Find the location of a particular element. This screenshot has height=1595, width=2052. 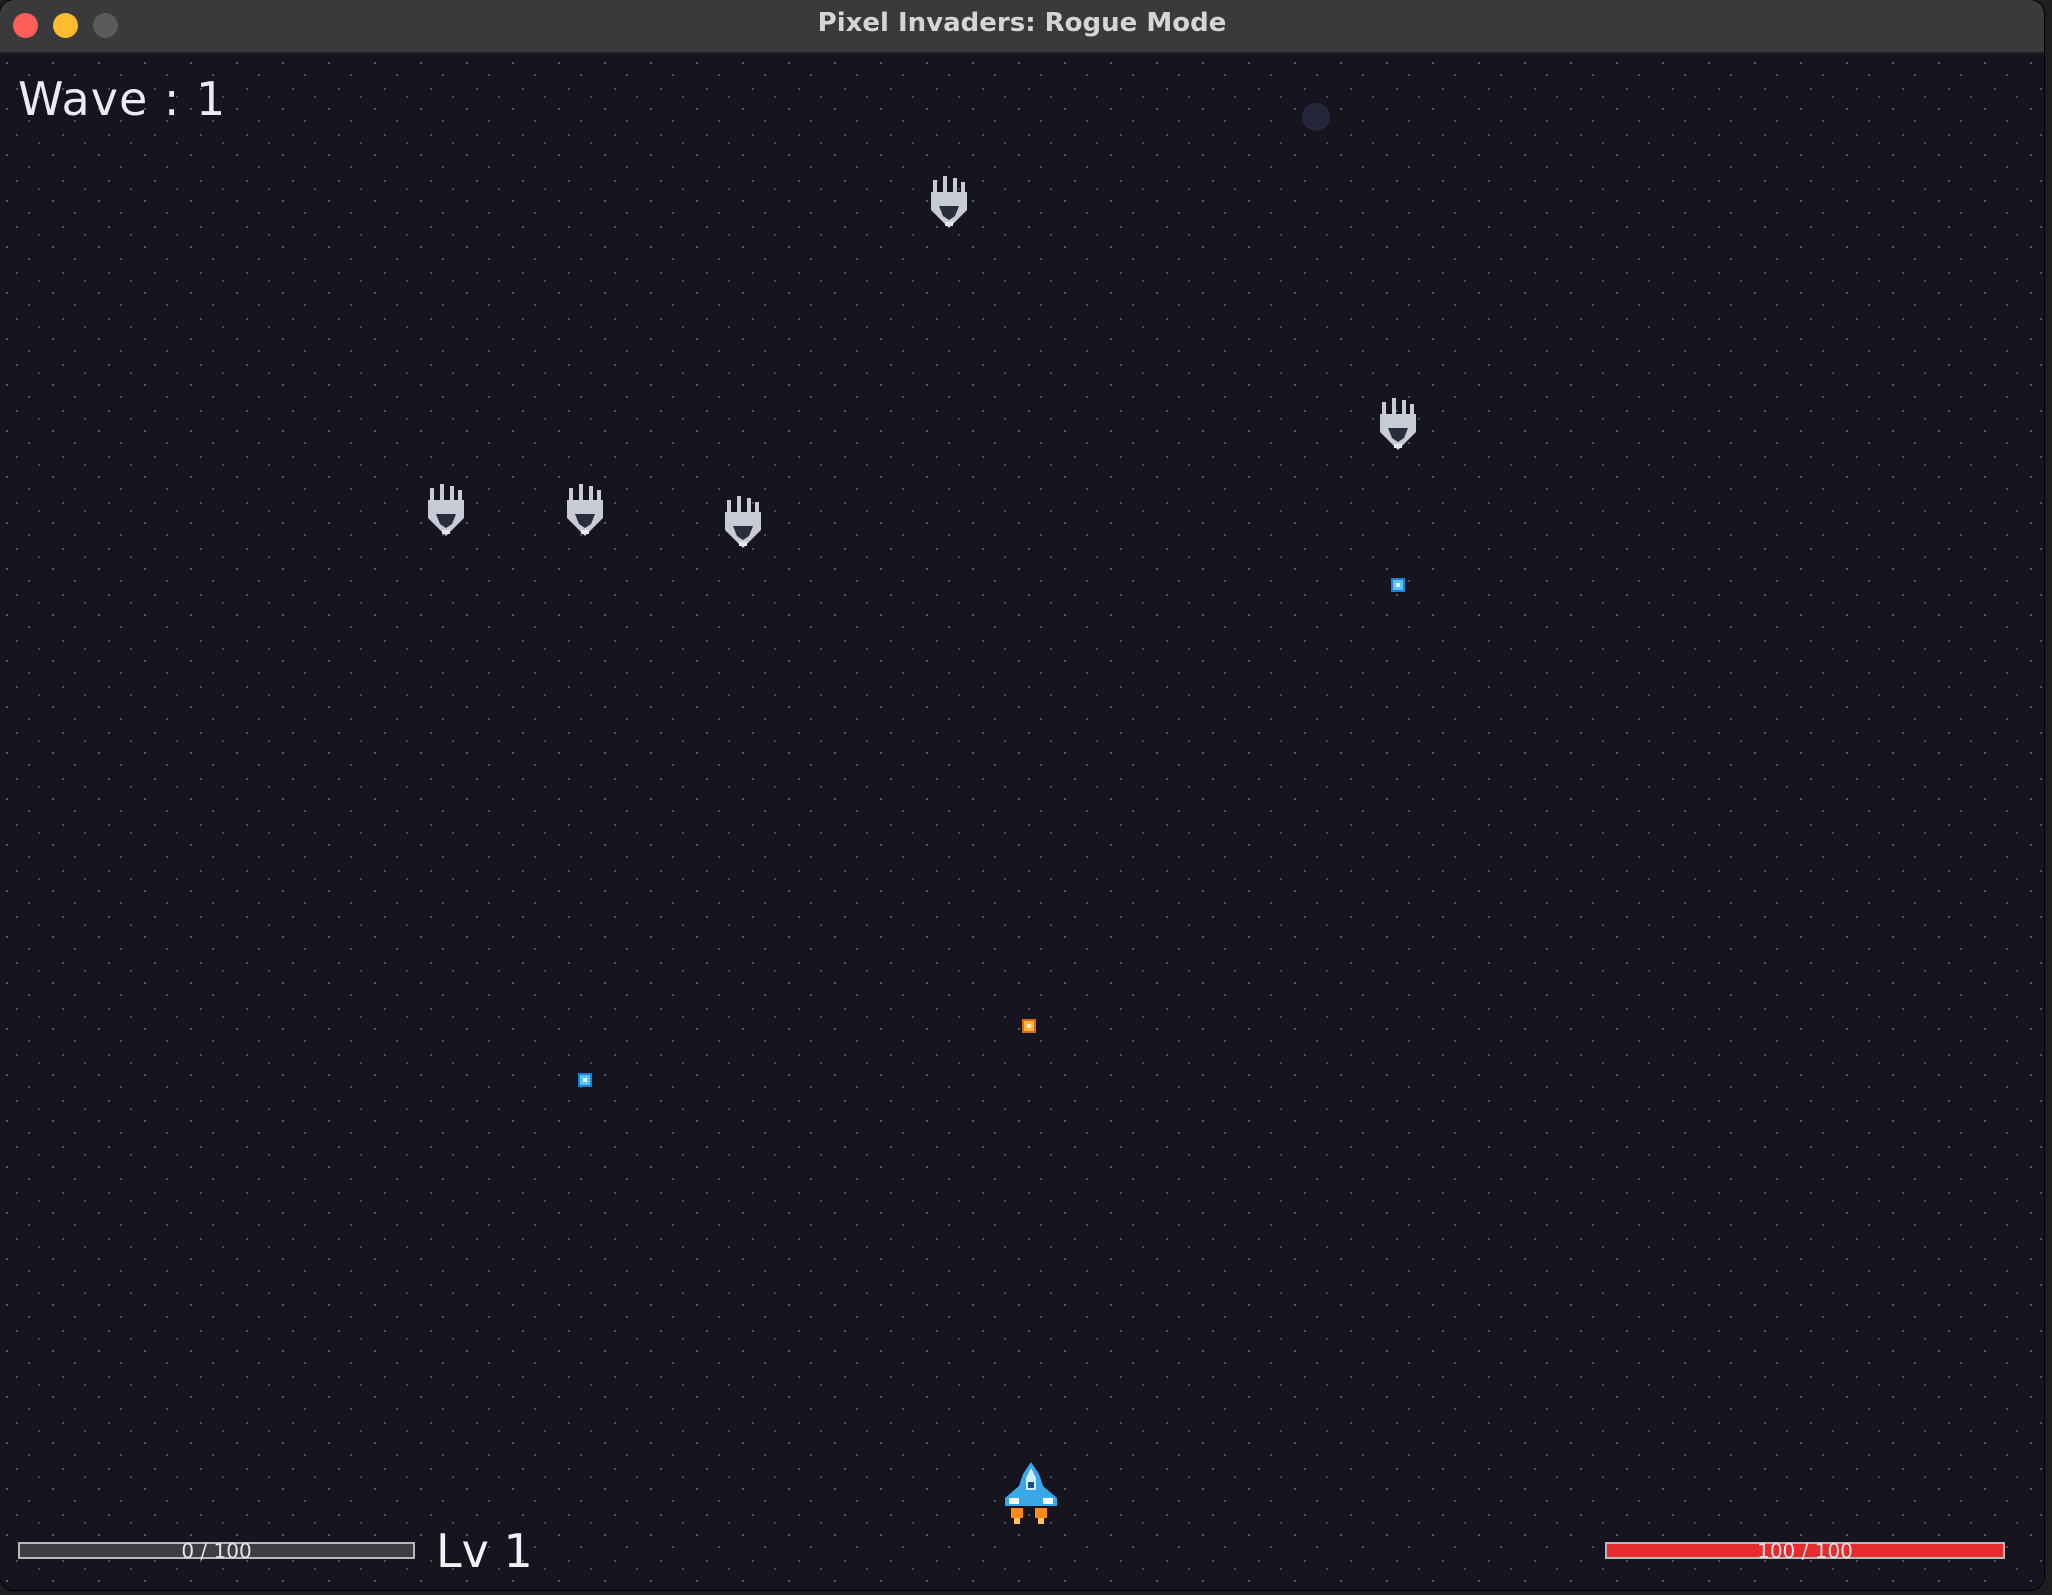

wave-counter: Wave : 1 is located at coordinates (122, 99).